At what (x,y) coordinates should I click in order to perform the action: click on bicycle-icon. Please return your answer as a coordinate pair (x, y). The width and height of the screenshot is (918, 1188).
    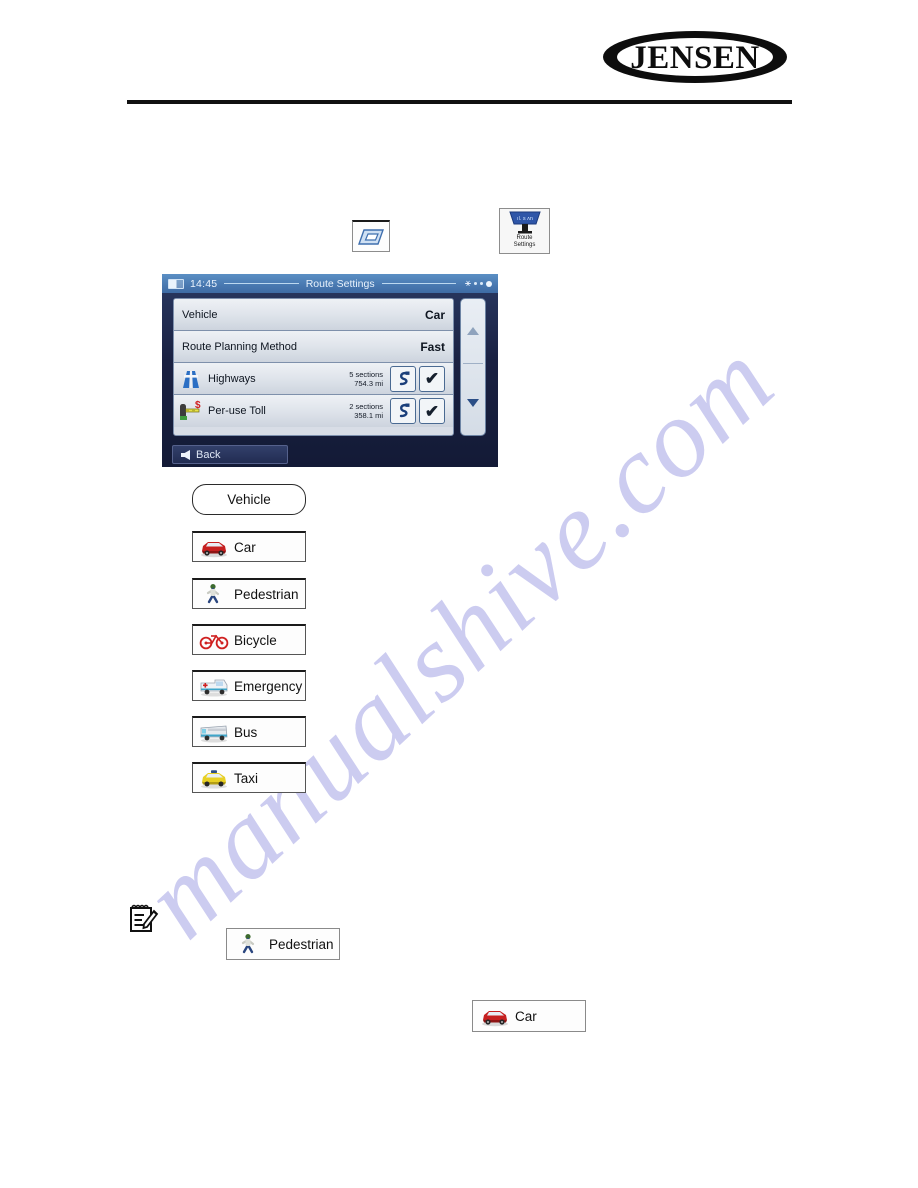
    Looking at the image, I should click on (214, 640).